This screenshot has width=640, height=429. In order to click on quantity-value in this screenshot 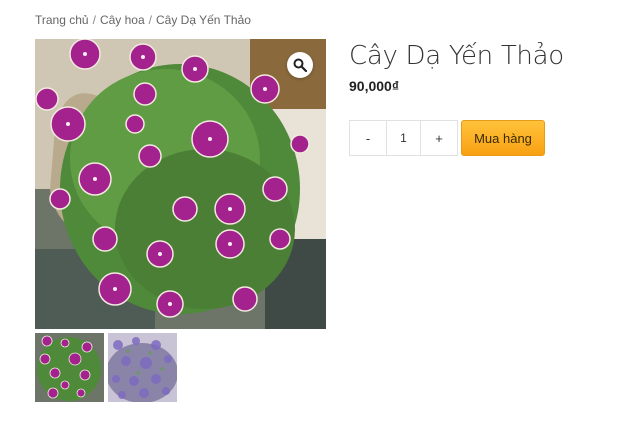, I will do `click(403, 138)`.